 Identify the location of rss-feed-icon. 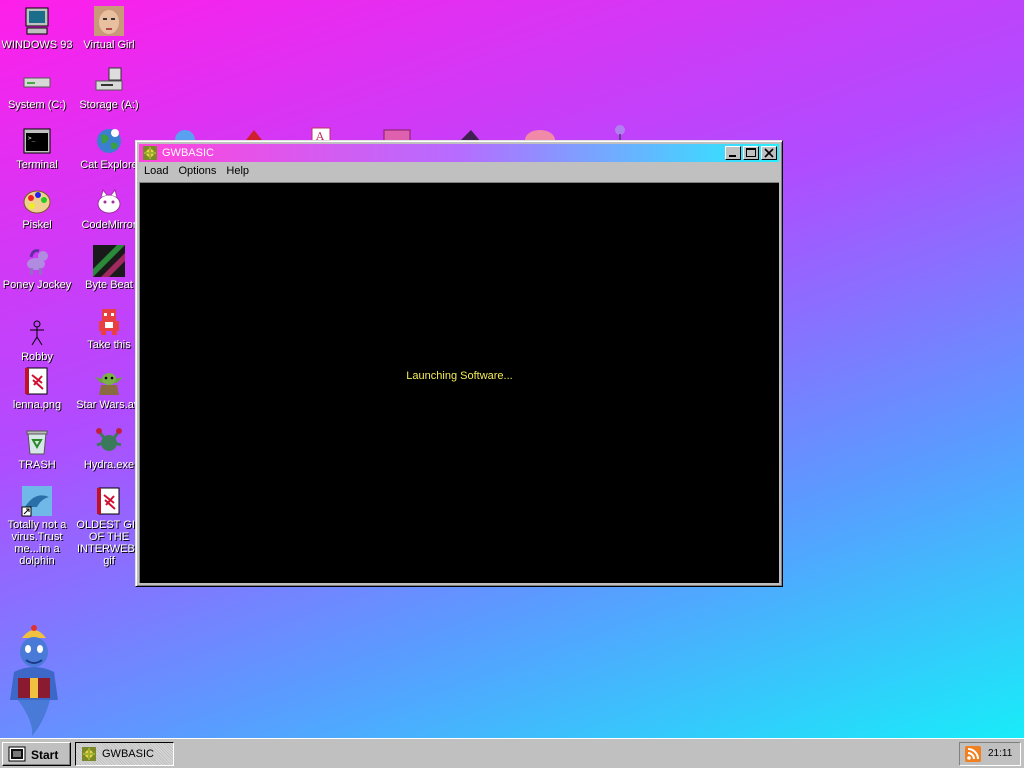
(973, 754).